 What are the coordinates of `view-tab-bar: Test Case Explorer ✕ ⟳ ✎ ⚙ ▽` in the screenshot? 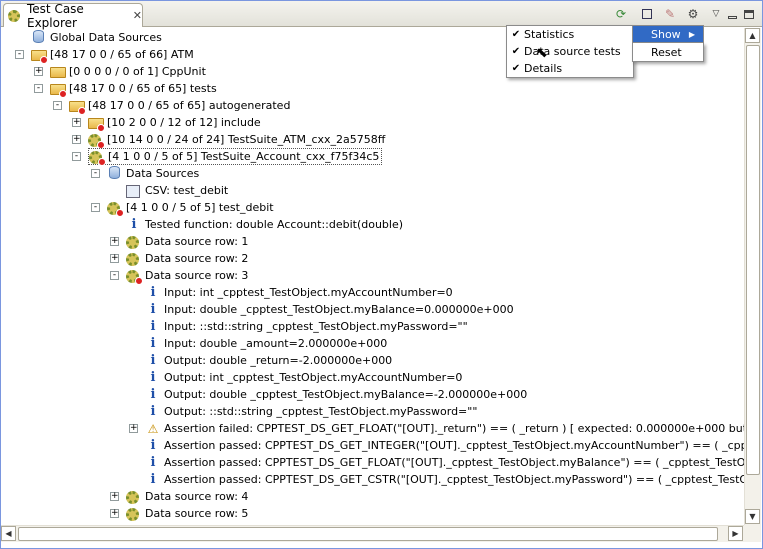 It's located at (381, 15).